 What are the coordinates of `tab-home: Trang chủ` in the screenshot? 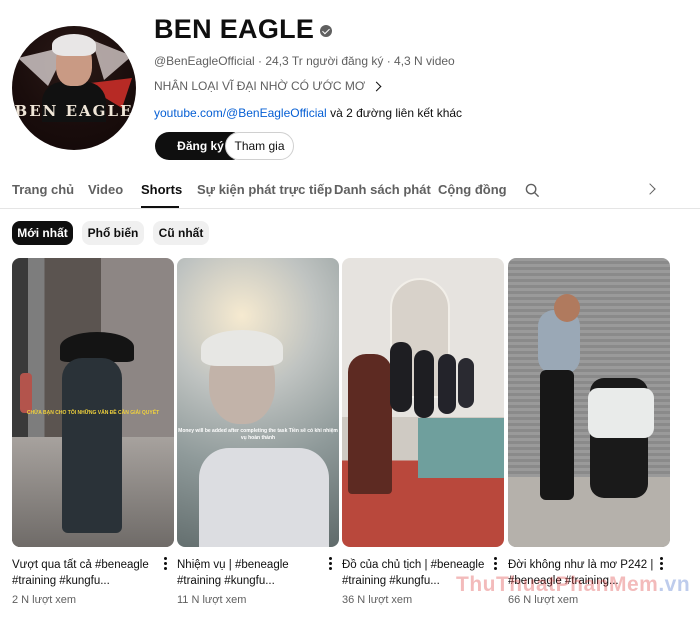 It's located at (43, 189).